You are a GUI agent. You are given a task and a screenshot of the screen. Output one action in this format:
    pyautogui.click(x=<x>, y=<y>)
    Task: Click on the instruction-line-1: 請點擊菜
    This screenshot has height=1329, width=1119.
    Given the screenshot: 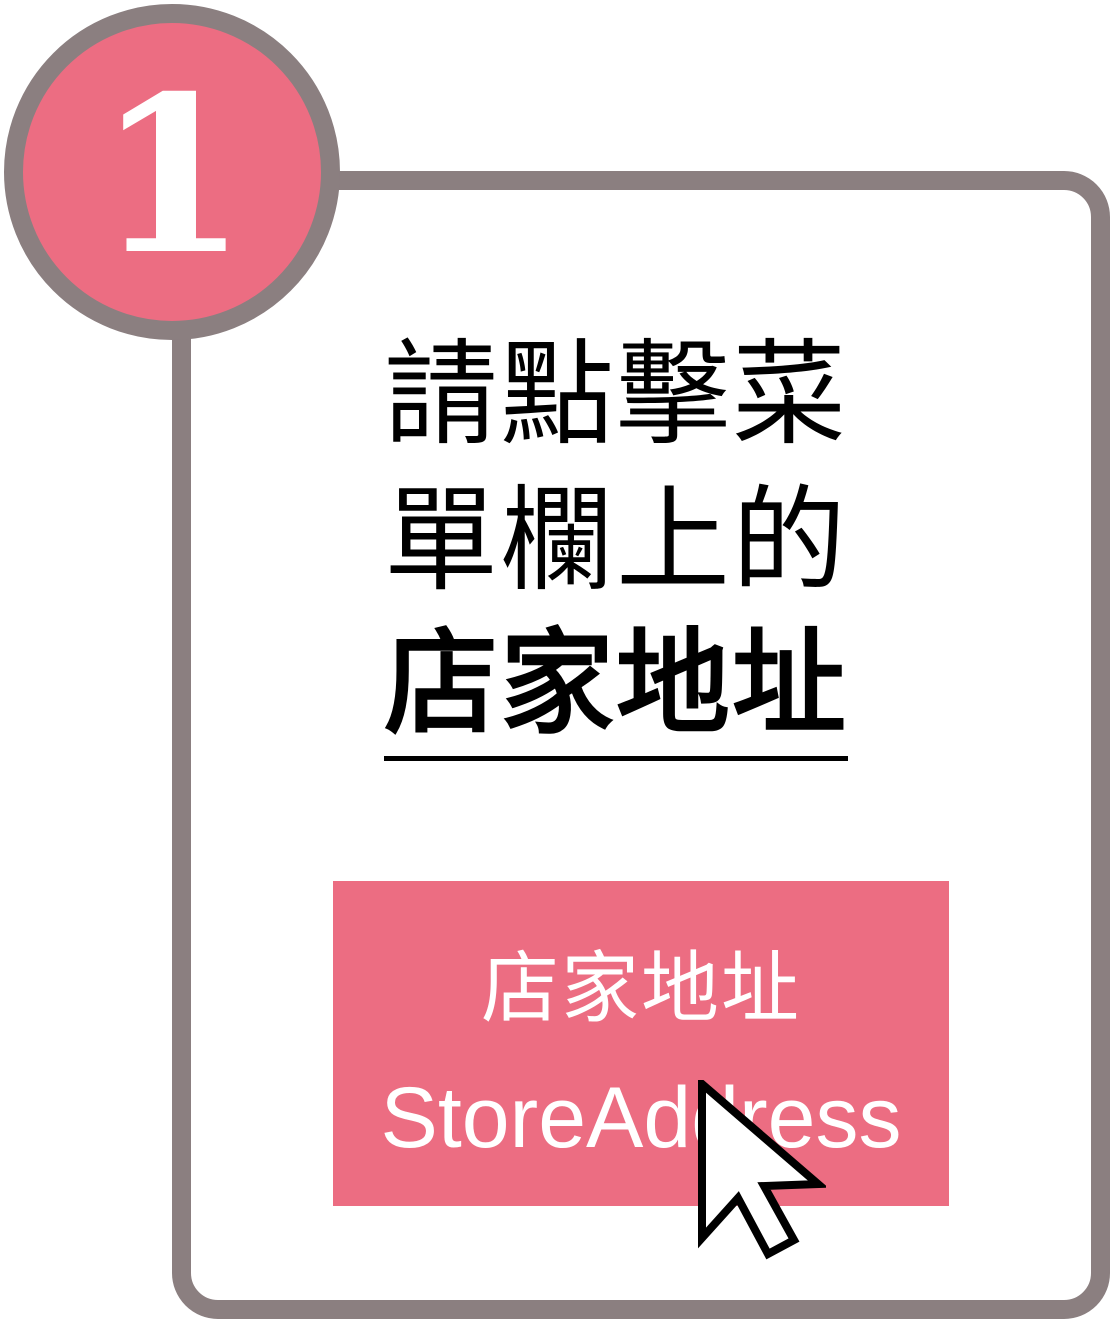 What is the action you would take?
    pyautogui.click(x=615, y=394)
    